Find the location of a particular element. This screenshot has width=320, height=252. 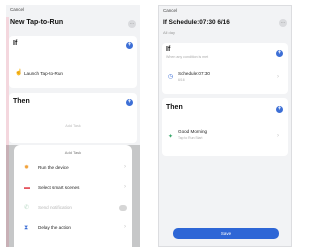

page-title: If Schedule:07:30 6/16 is located at coordinates (196, 22).